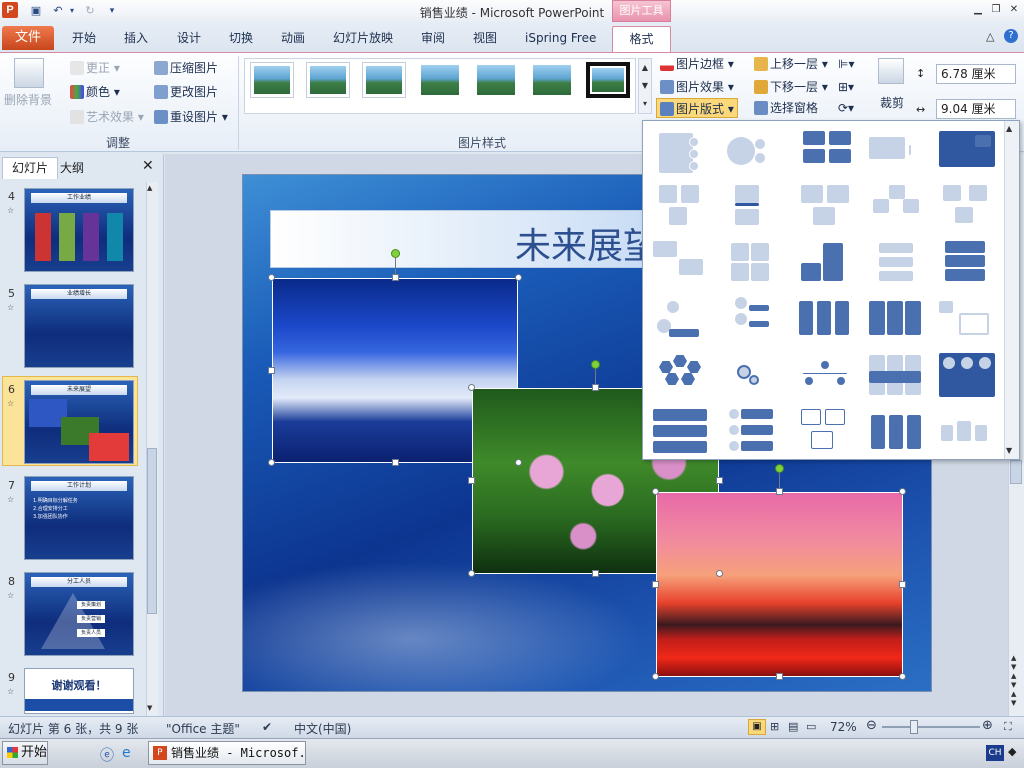 The height and width of the screenshot is (768, 1024). What do you see at coordinates (433, 38) in the screenshot?
I see `tab-review: 审阅` at bounding box center [433, 38].